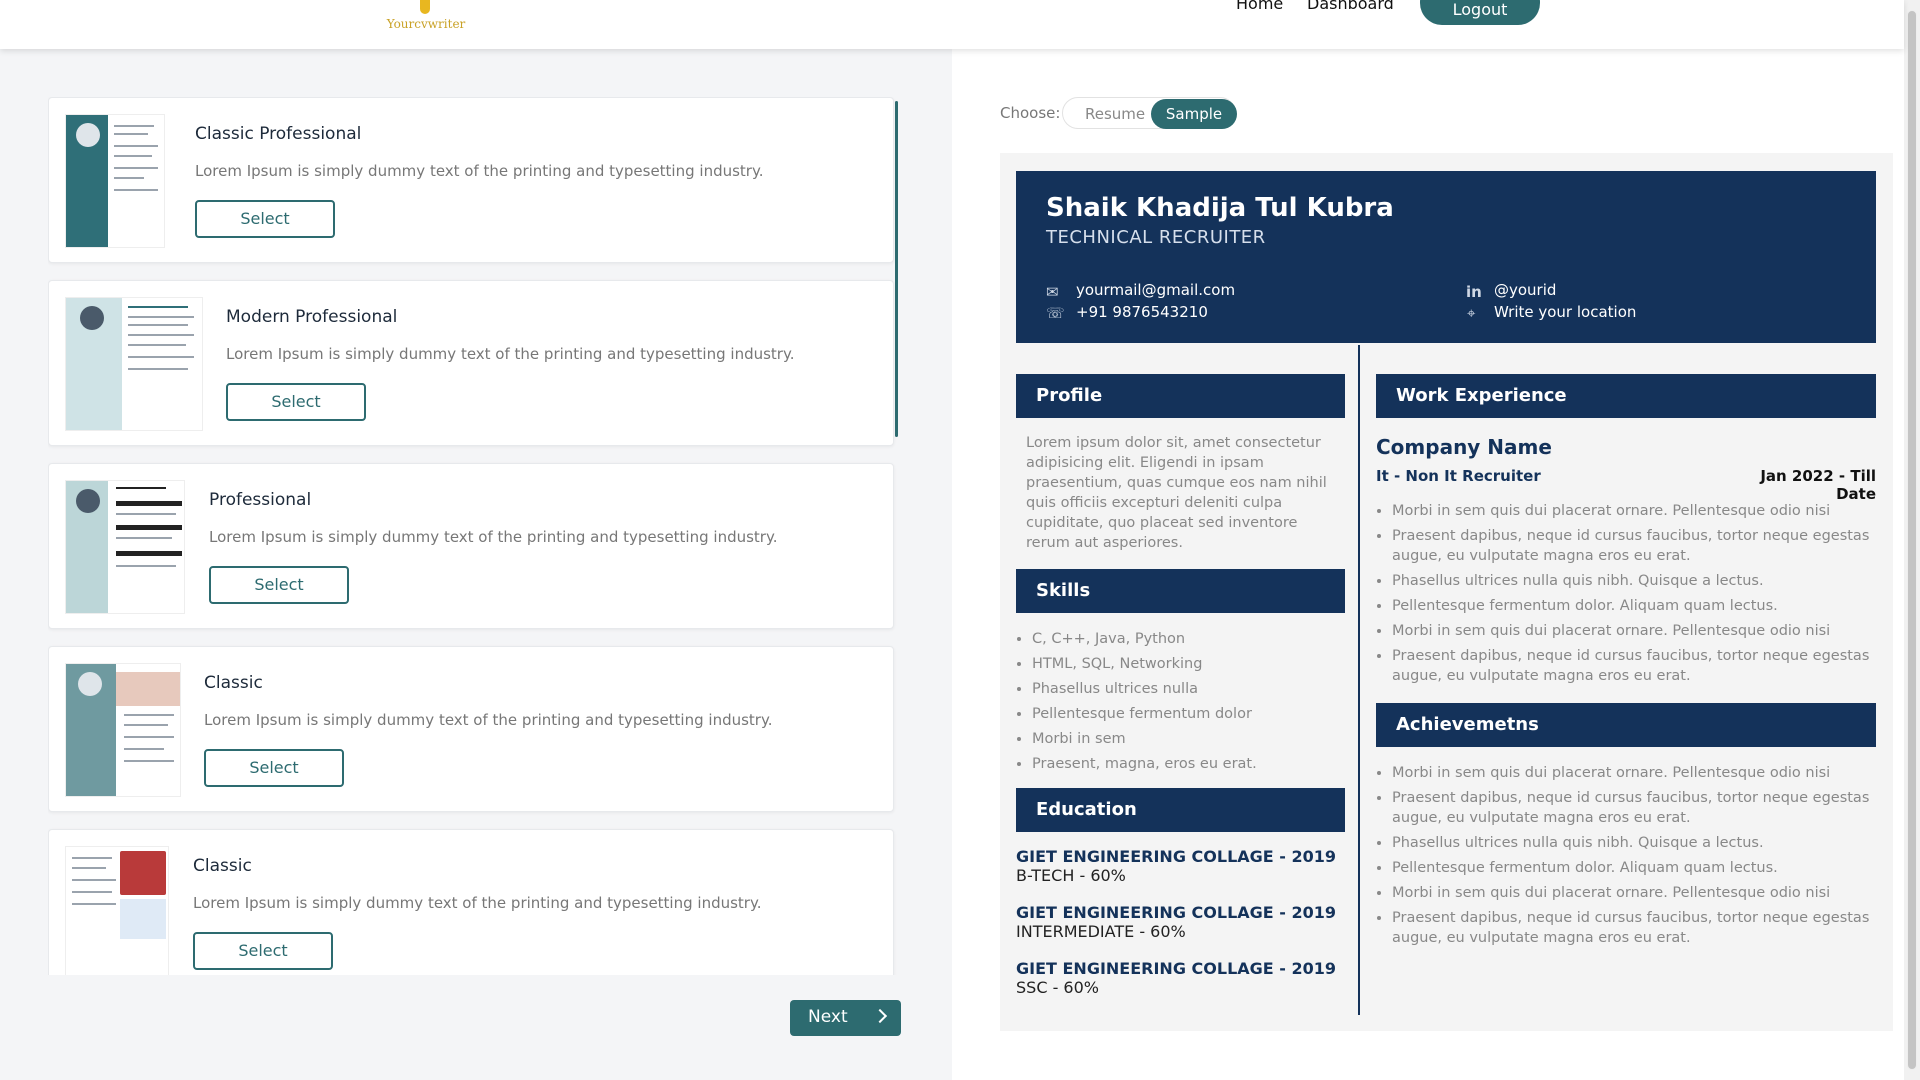 The image size is (1920, 1080). What do you see at coordinates (1156, 290) in the screenshot?
I see `contact-email: yourmail@gmail.com` at bounding box center [1156, 290].